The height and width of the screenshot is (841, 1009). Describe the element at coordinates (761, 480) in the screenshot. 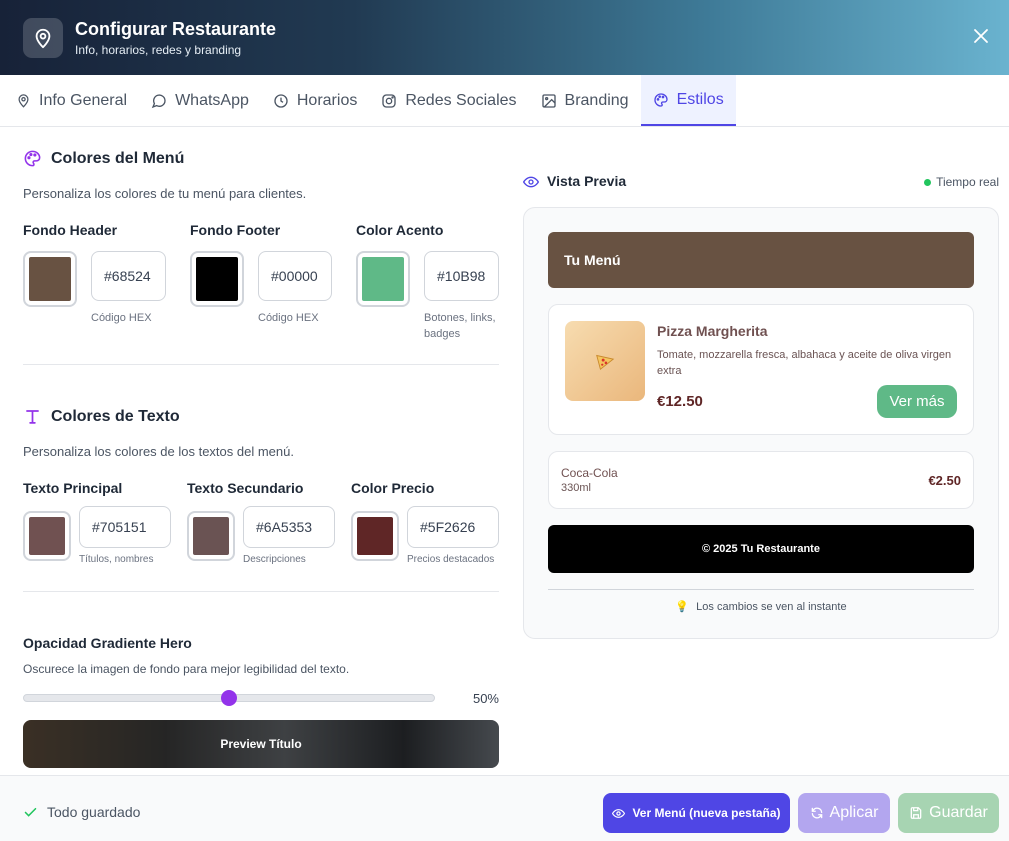

I see `preview-item-card-small: Coca-Cola 330ml €2.50` at that location.